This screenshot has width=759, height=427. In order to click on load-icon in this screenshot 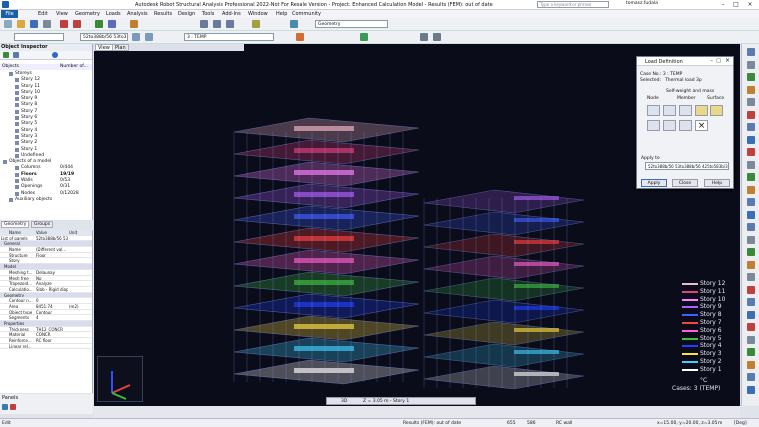, I will do `click(300, 37)`.